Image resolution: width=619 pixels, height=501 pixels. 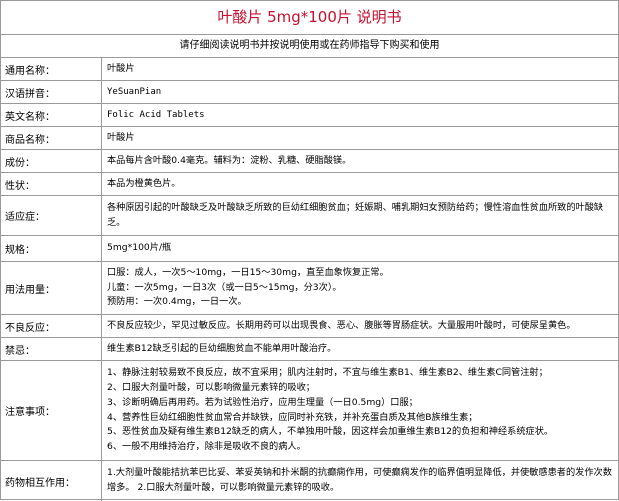 I want to click on row-ingredients: 成份： 本品每片含叶酸0.4毫克。辅料为：淀粉、乳糖、硬脂酸镁。, so click(x=309, y=161).